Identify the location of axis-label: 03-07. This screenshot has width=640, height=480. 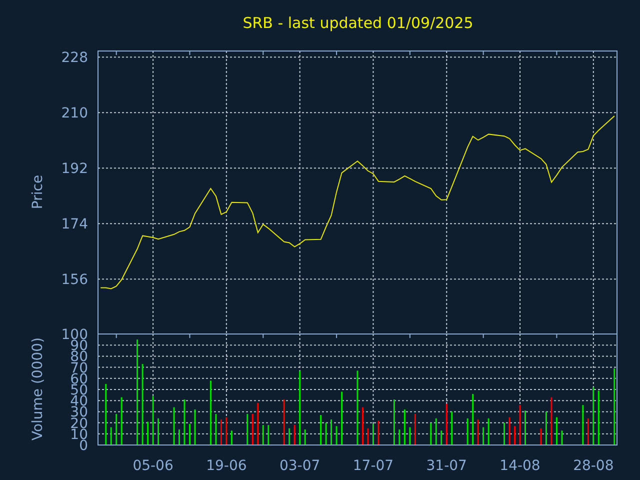
(300, 466).